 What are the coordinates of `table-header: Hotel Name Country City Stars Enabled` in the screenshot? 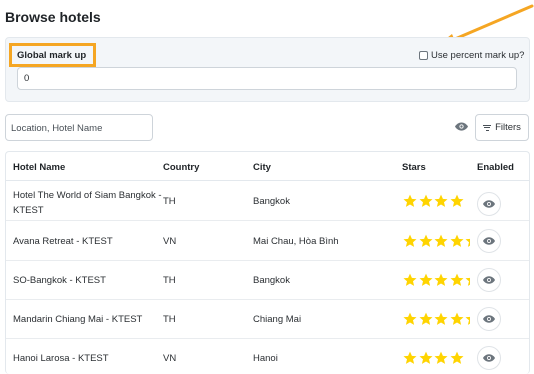 It's located at (267, 166).